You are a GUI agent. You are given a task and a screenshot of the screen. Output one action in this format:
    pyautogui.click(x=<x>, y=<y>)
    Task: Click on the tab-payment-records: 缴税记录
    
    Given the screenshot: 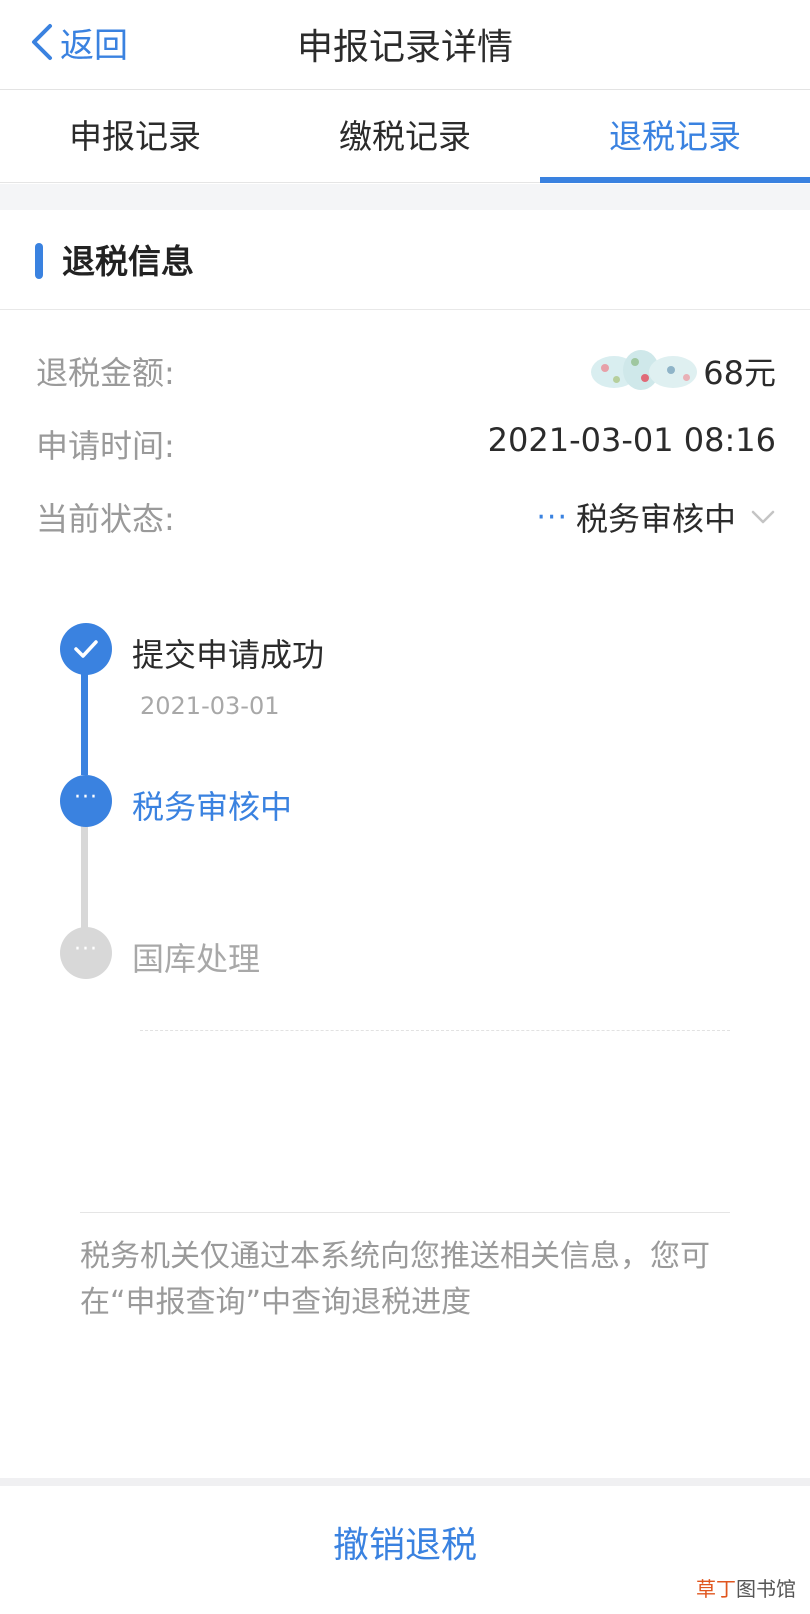 What is the action you would take?
    pyautogui.click(x=405, y=136)
    